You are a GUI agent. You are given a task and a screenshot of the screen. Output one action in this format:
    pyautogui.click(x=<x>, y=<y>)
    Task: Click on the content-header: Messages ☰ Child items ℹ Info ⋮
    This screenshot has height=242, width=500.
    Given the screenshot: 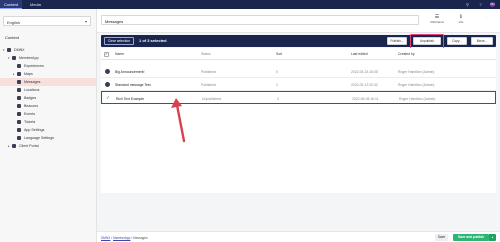 What is the action you would take?
    pyautogui.click(x=298, y=21)
    